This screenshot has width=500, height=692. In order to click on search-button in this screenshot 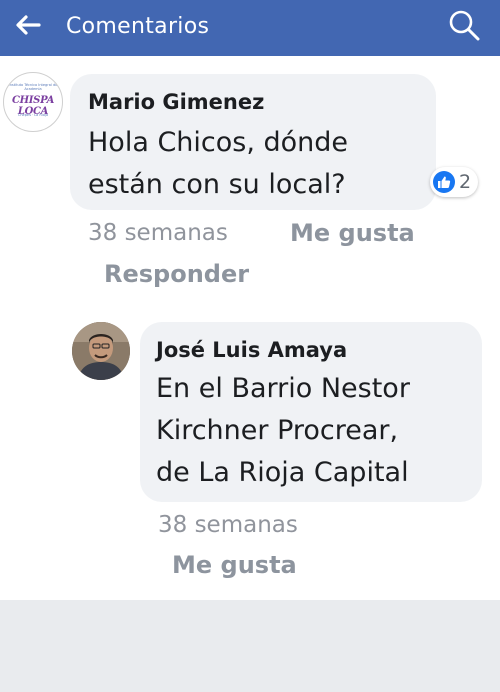, I will do `click(464, 27)`.